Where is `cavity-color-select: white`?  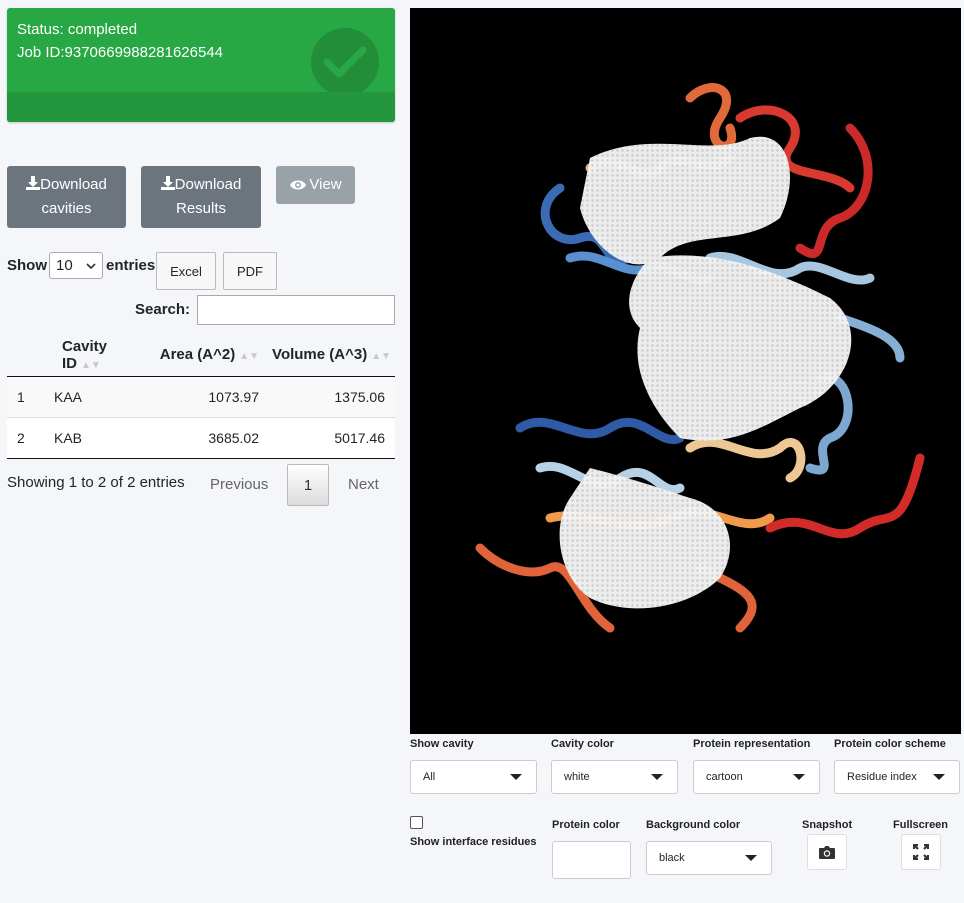 cavity-color-select: white is located at coordinates (614, 777).